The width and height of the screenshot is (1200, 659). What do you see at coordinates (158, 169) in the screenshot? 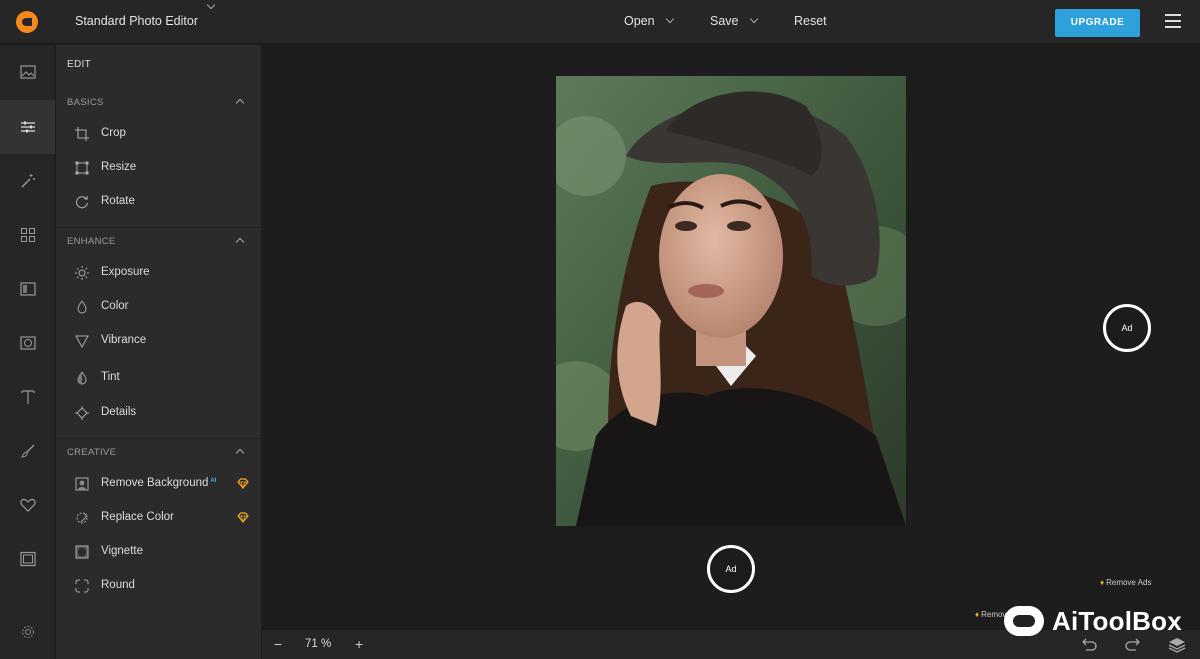
I see `tool-resize: Resize` at bounding box center [158, 169].